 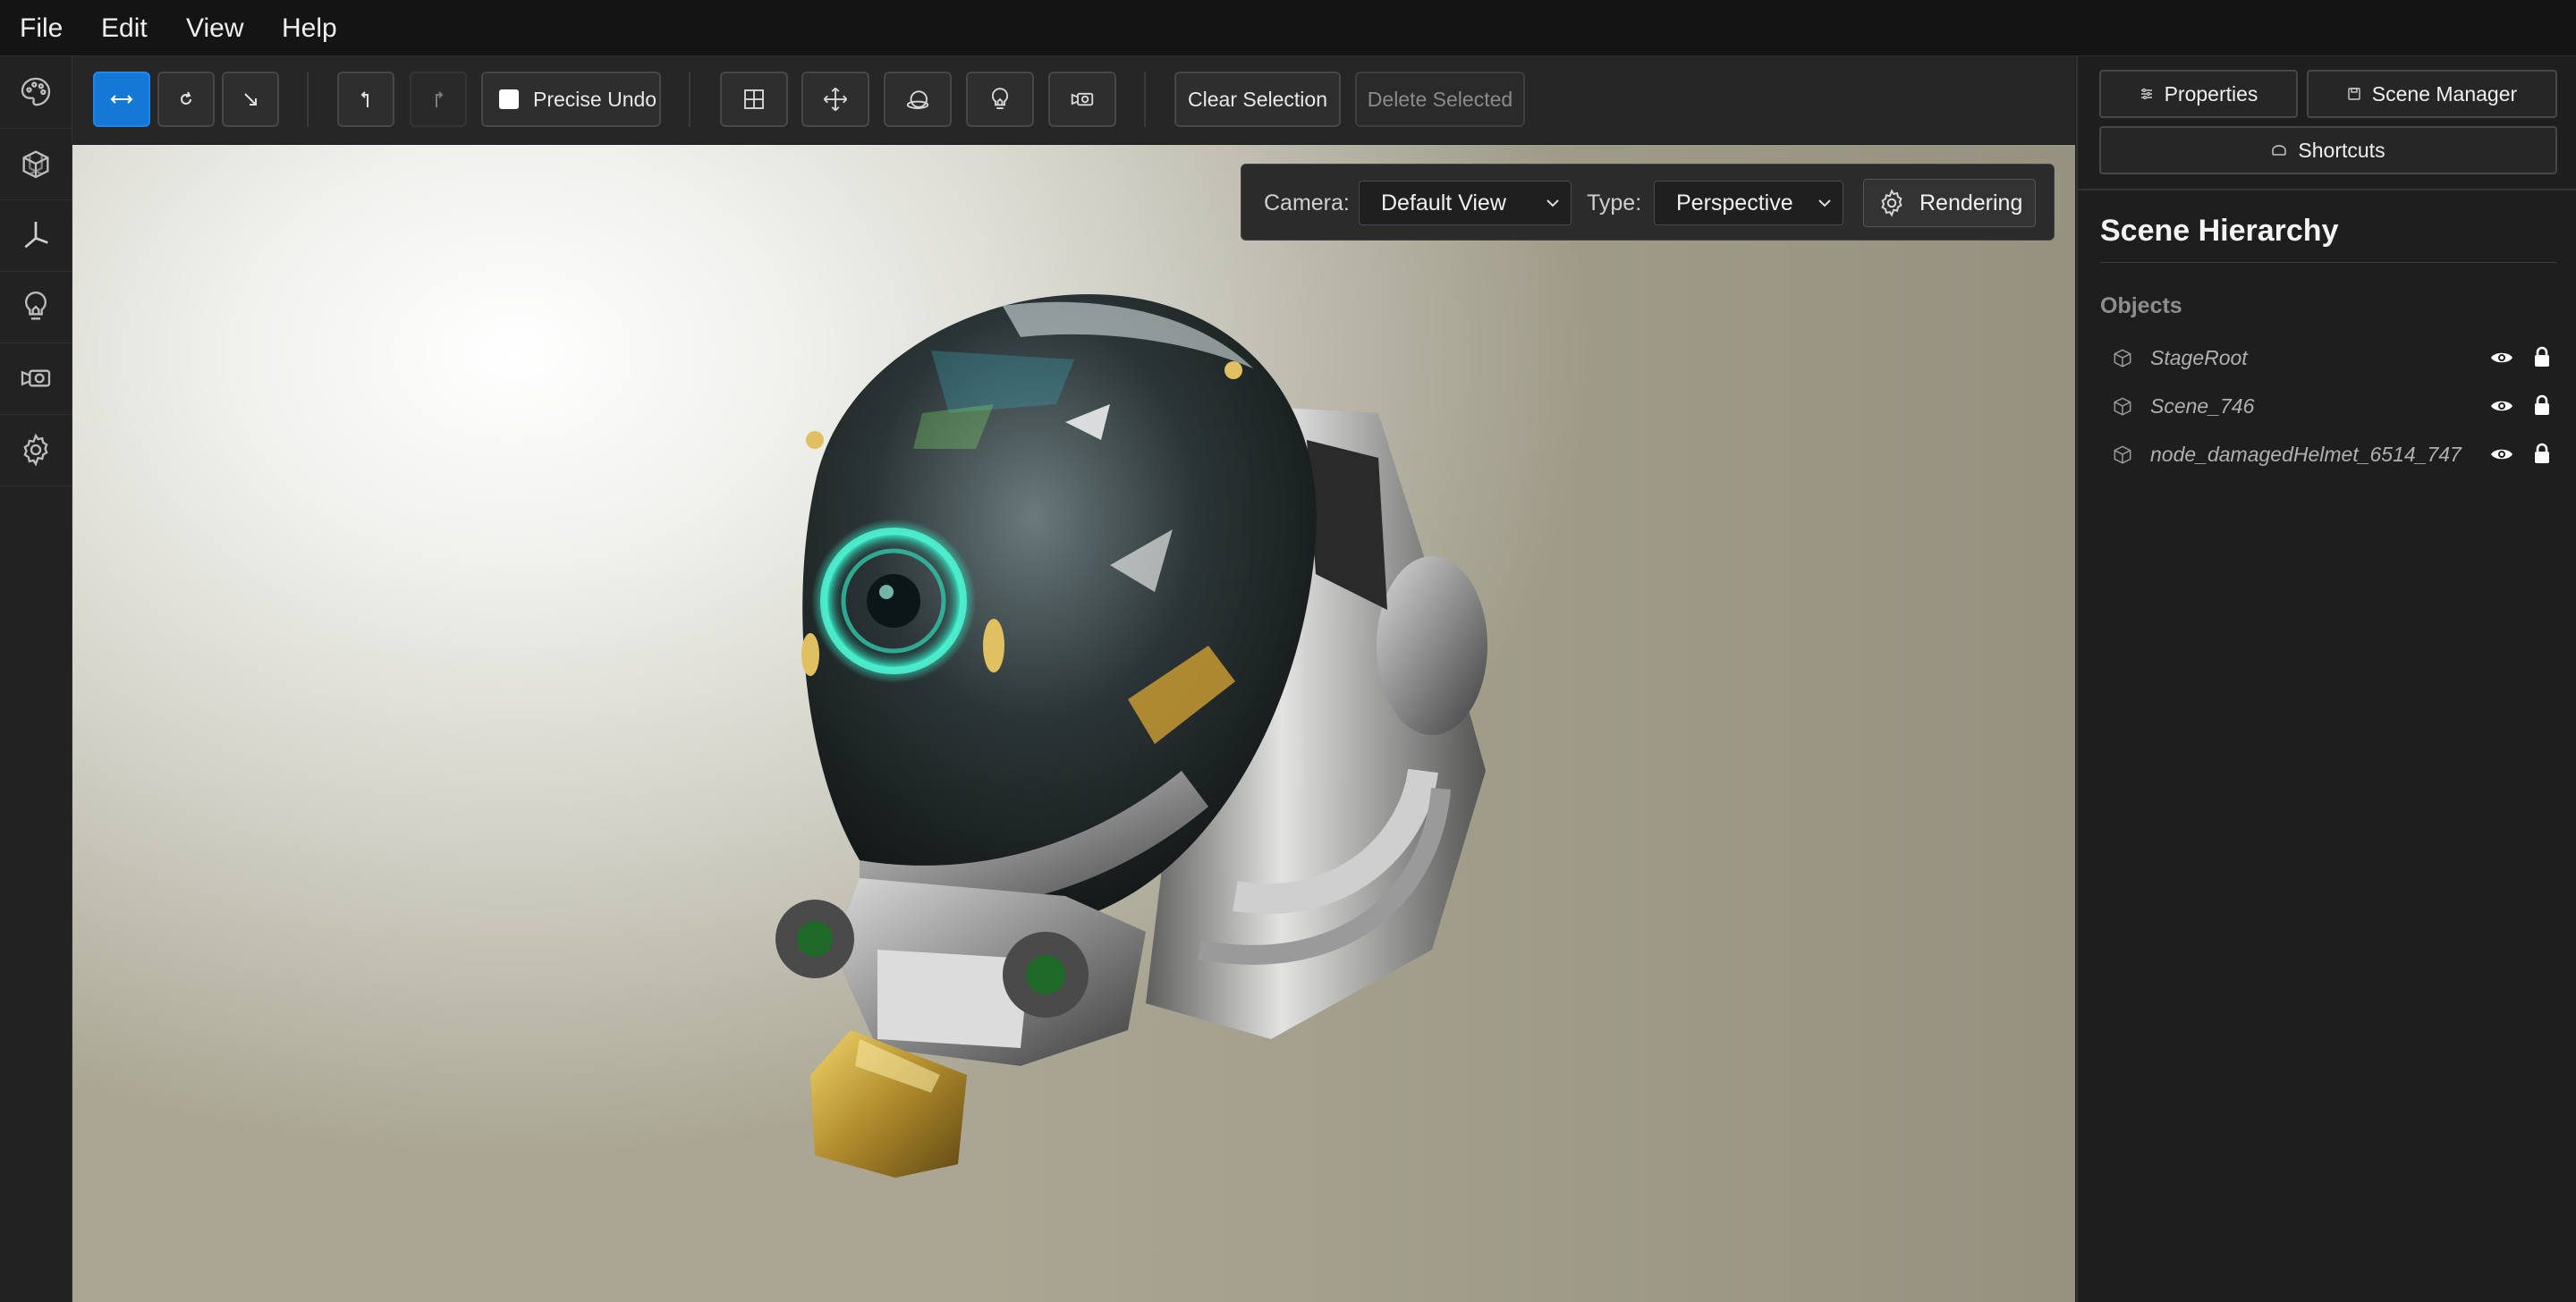 What do you see at coordinates (2147, 94) in the screenshot?
I see `sliders-icon` at bounding box center [2147, 94].